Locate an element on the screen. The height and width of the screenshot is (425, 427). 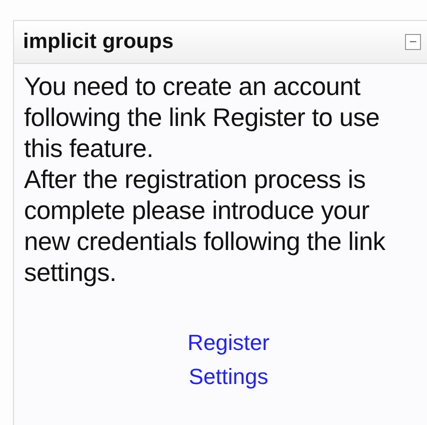
collapse-button: − is located at coordinates (413, 42).